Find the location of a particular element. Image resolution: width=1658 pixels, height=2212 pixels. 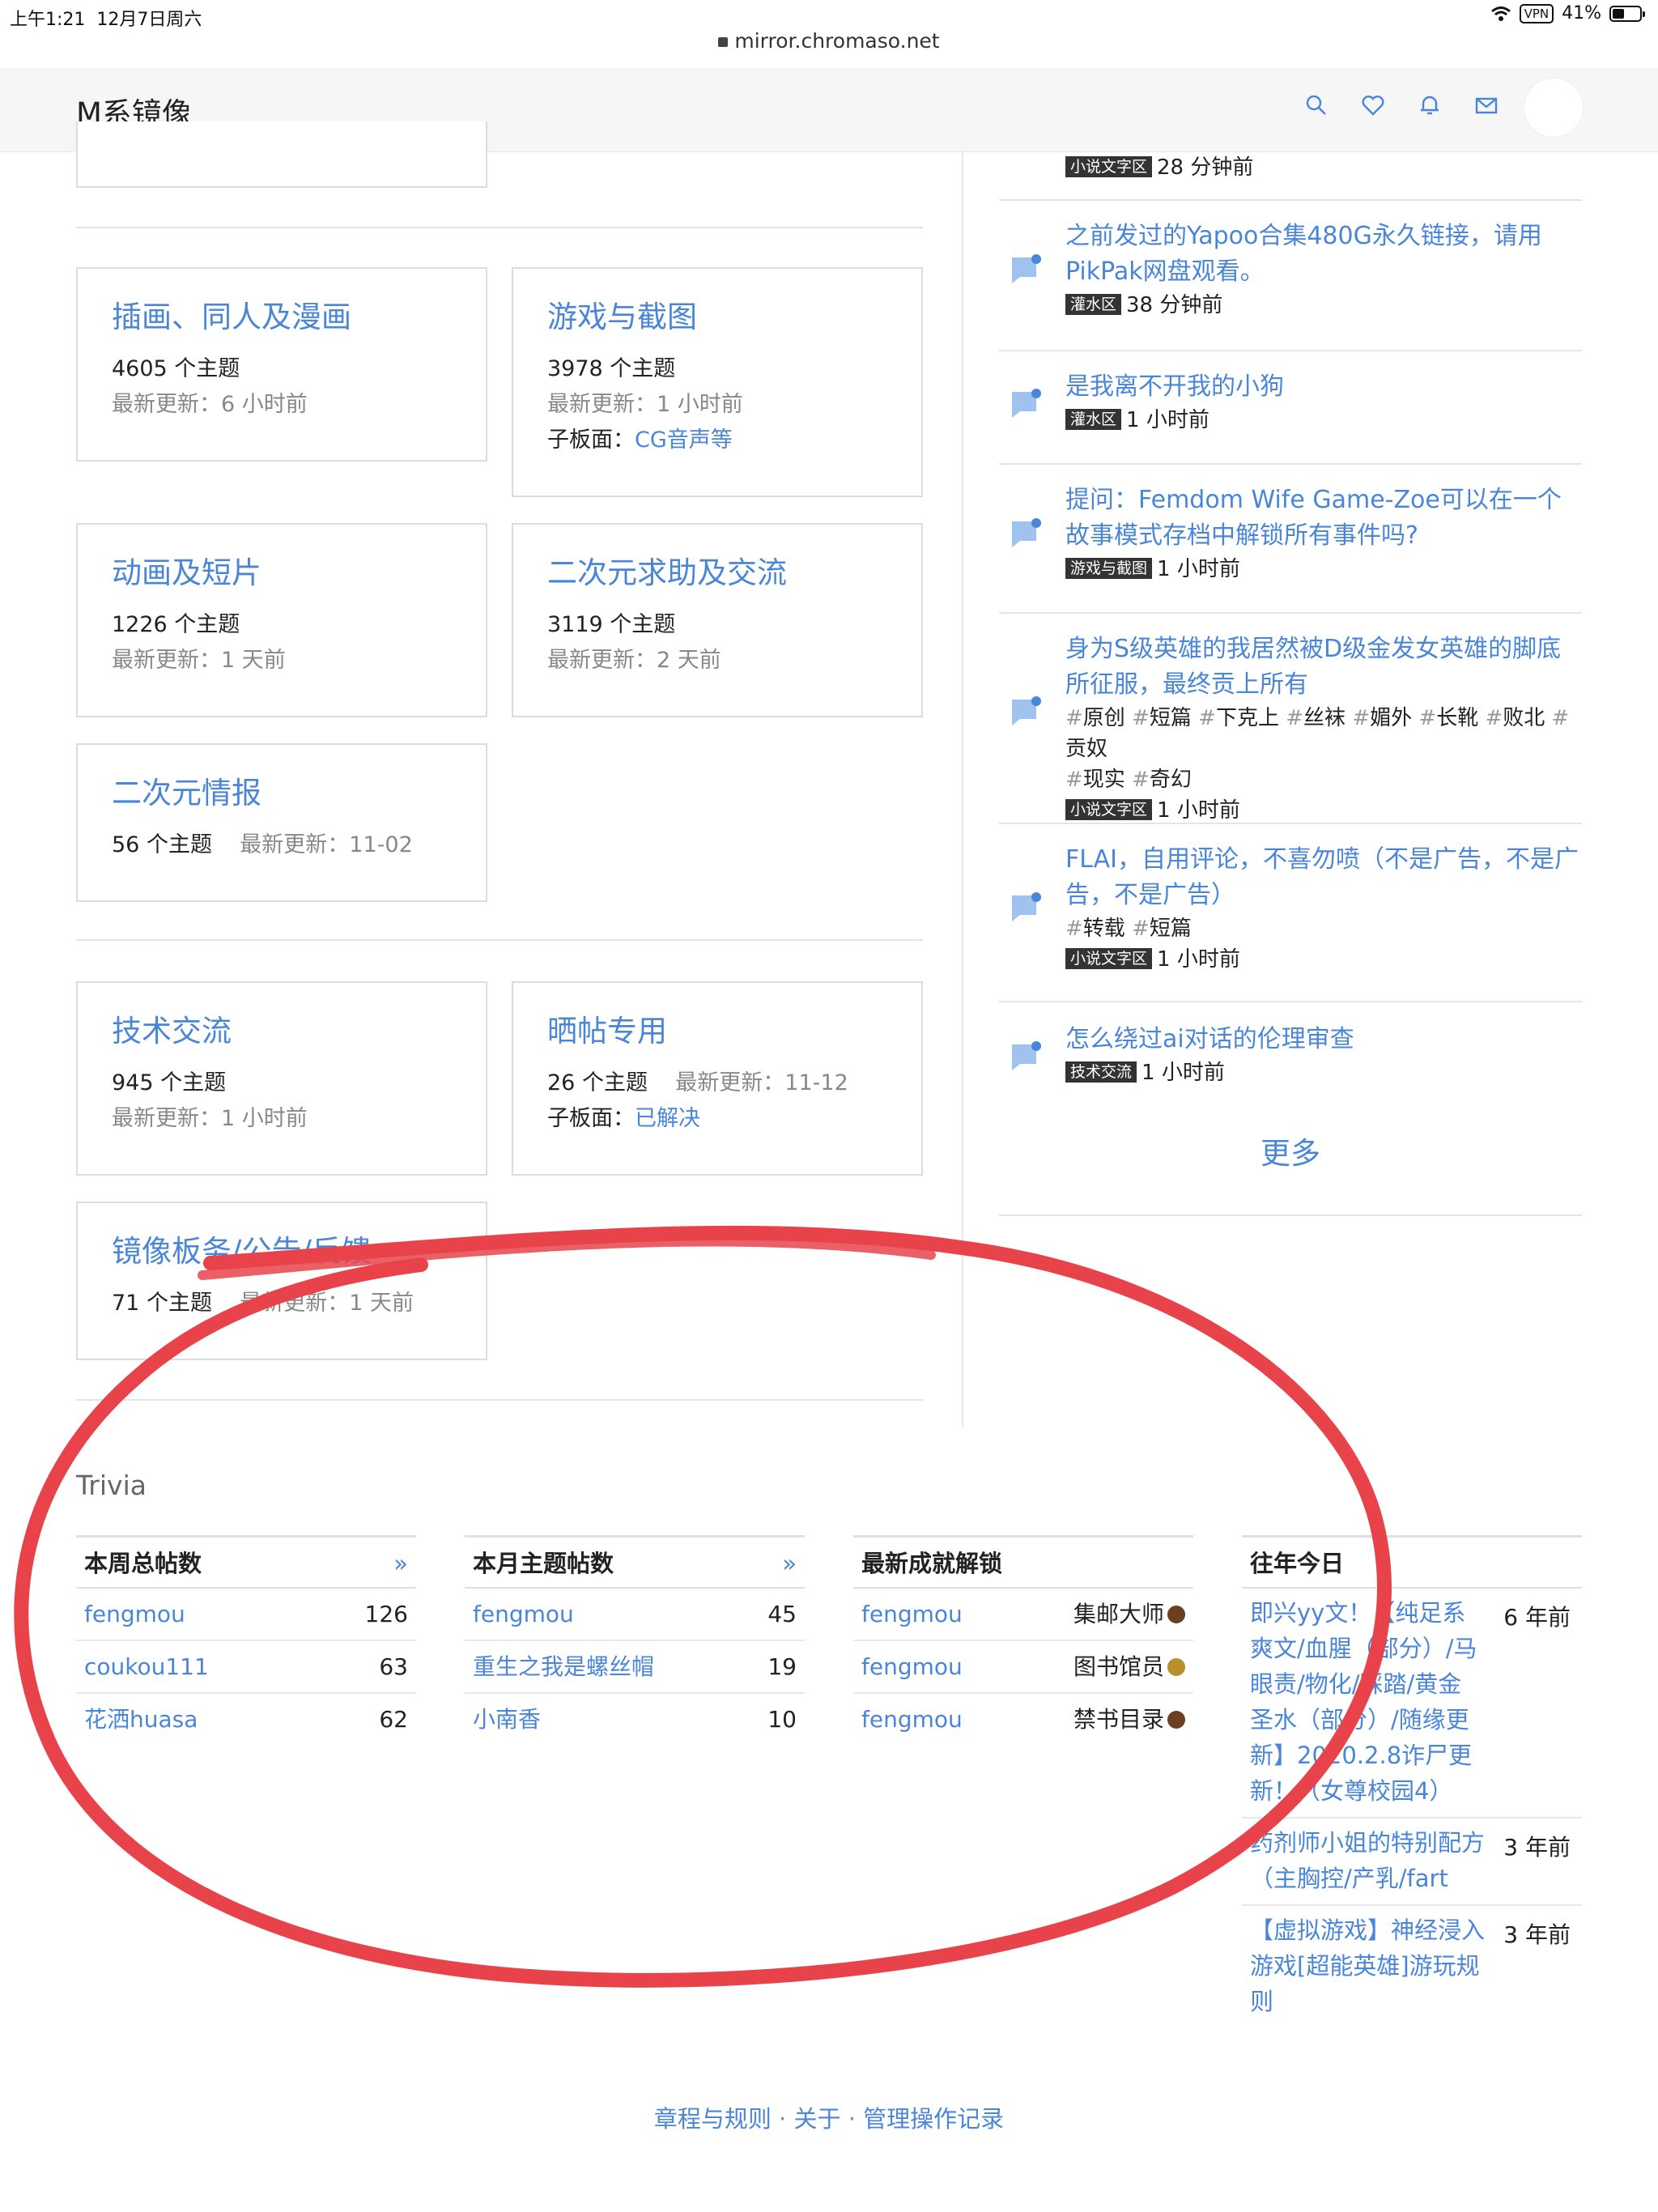

site-footer: 章程与规则 · 关于 · 管理操作记录 is located at coordinates (829, 2119).